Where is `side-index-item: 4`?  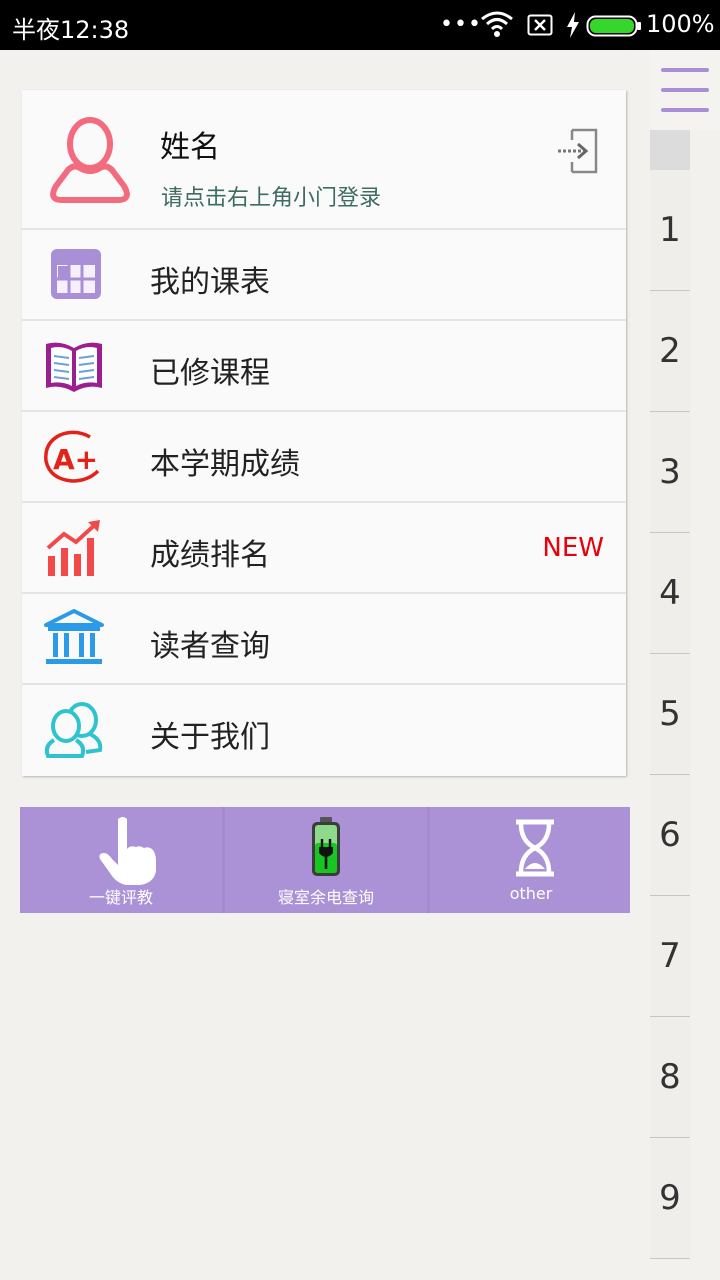 side-index-item: 4 is located at coordinates (670, 593).